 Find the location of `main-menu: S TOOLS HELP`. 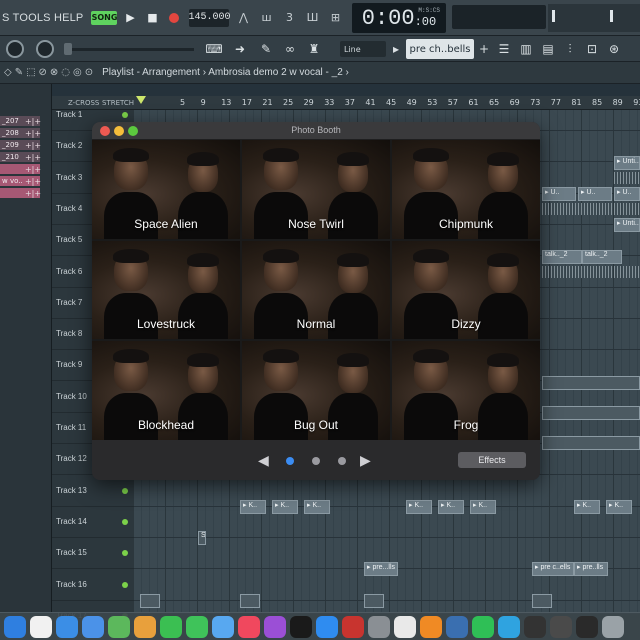

main-menu: S TOOLS HELP is located at coordinates (41, 18).